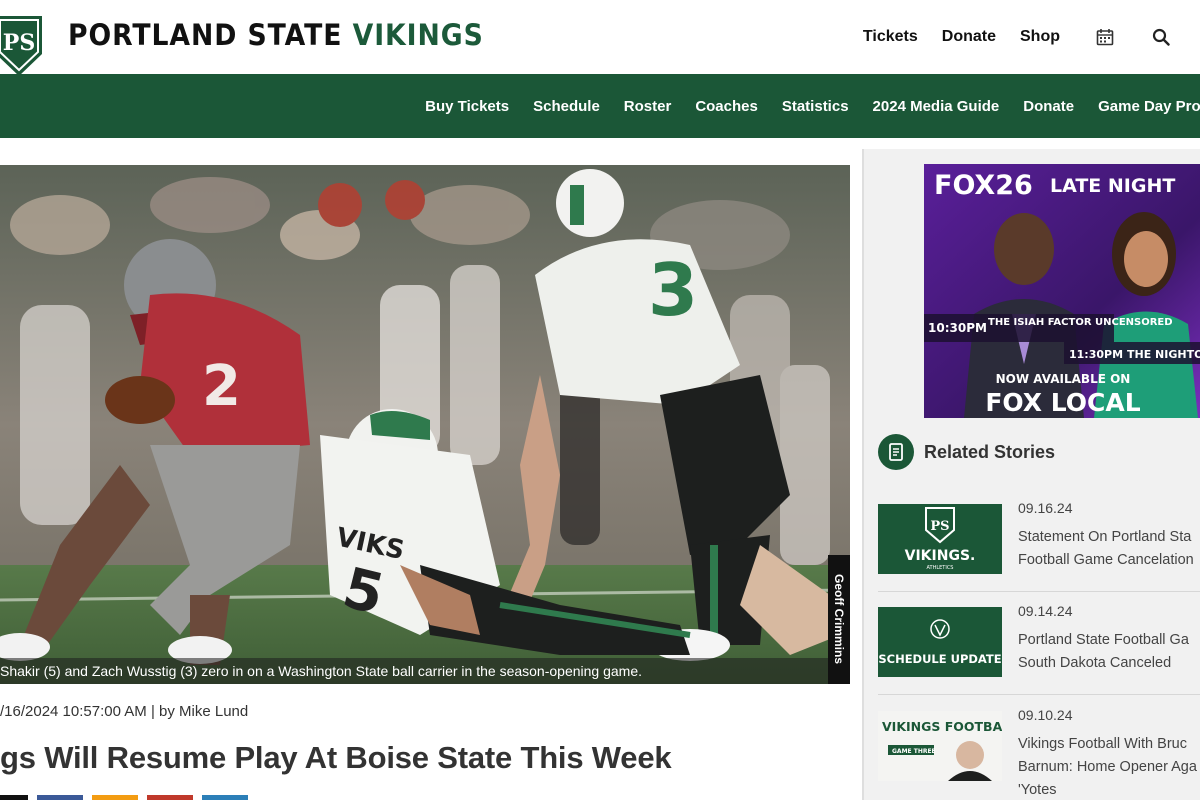  I want to click on brand-main: PORTLAND STATE, so click(210, 35).